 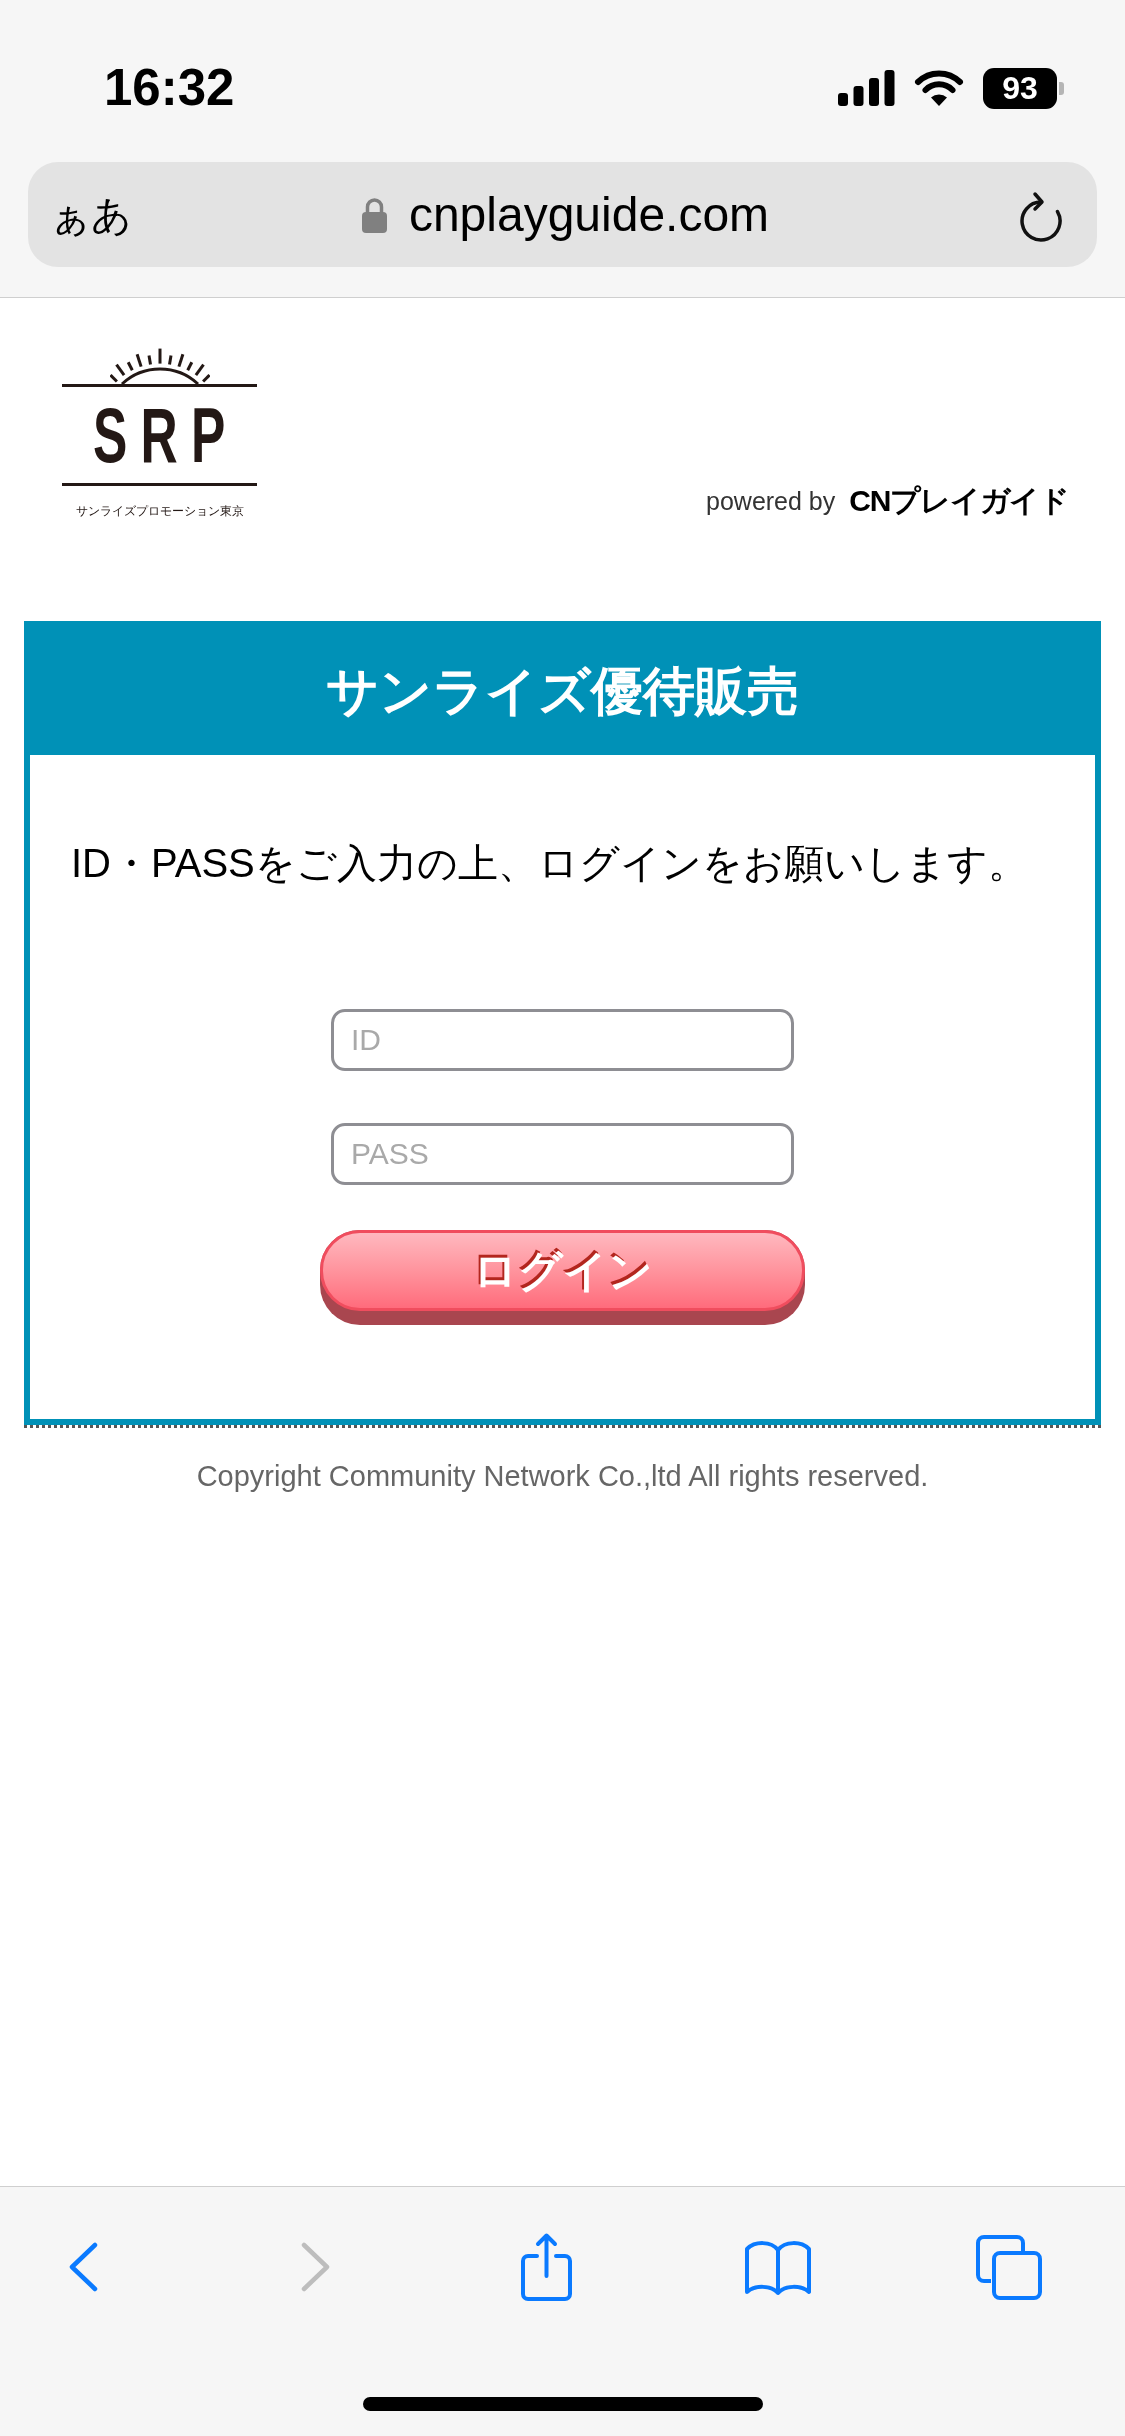 I want to click on logo-tagline: サンライズプロモーション東京, so click(x=159, y=511).